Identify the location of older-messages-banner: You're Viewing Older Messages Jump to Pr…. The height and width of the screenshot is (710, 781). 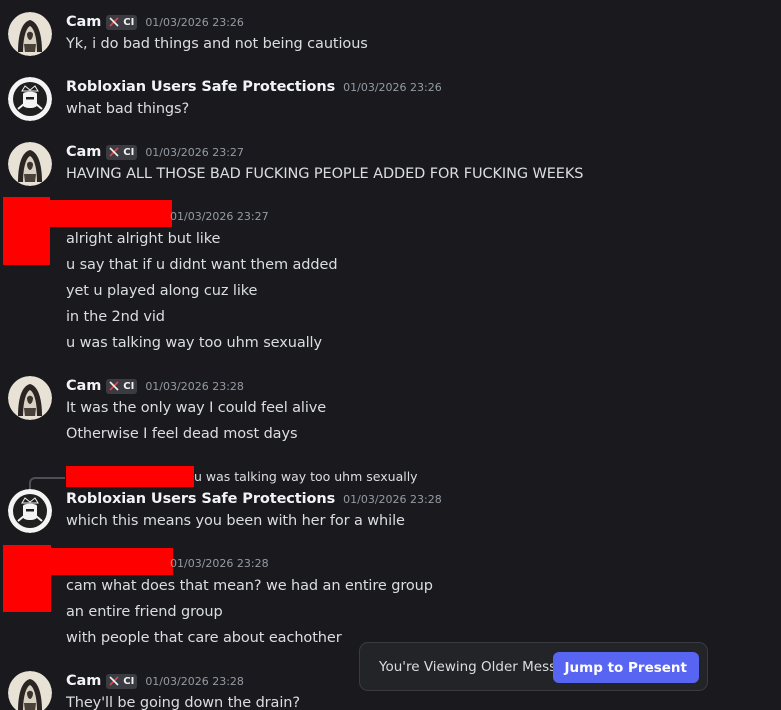
(533, 666).